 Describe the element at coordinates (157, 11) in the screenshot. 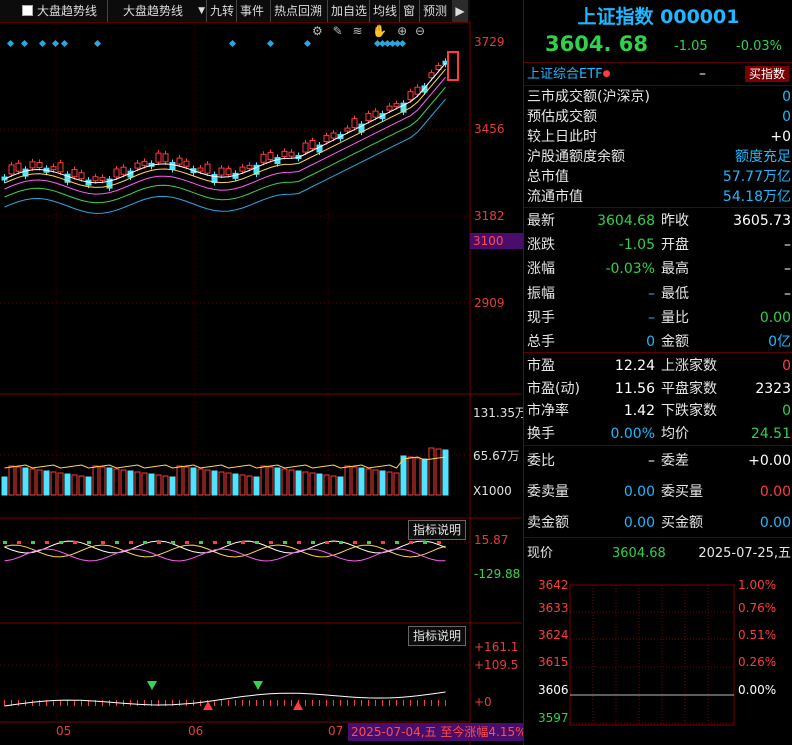

I see `trend-line-dropdown: 大盘趋势线 ▼` at that location.